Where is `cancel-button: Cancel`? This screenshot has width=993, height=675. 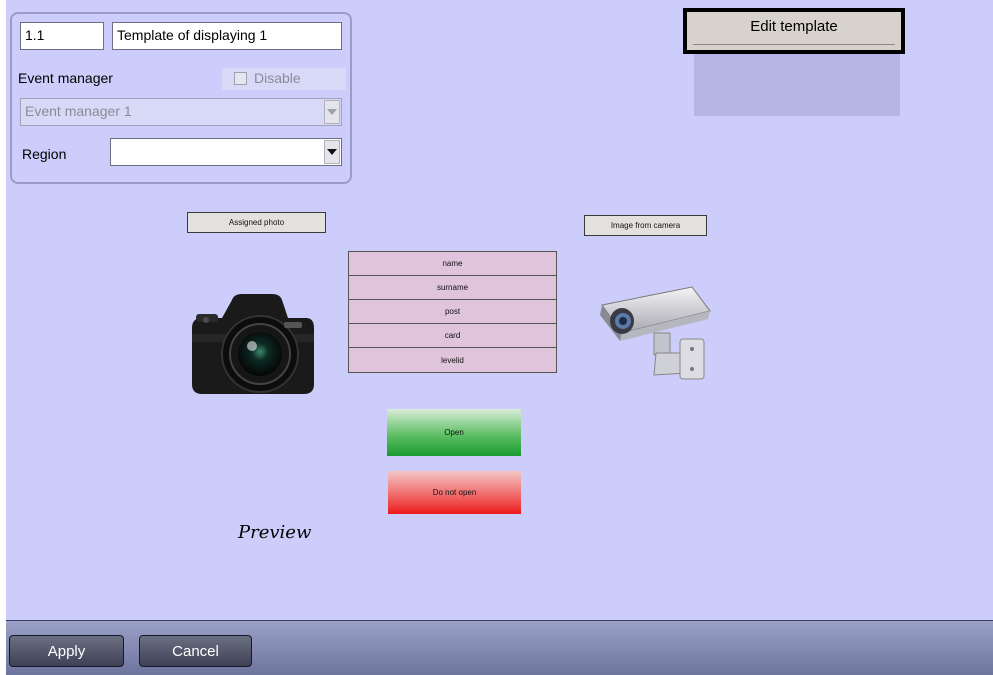 cancel-button: Cancel is located at coordinates (195, 651).